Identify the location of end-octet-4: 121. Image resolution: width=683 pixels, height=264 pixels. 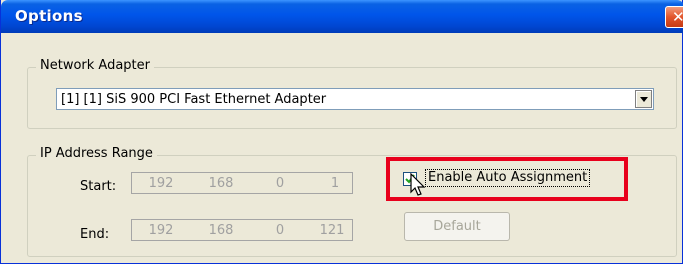
(332, 230).